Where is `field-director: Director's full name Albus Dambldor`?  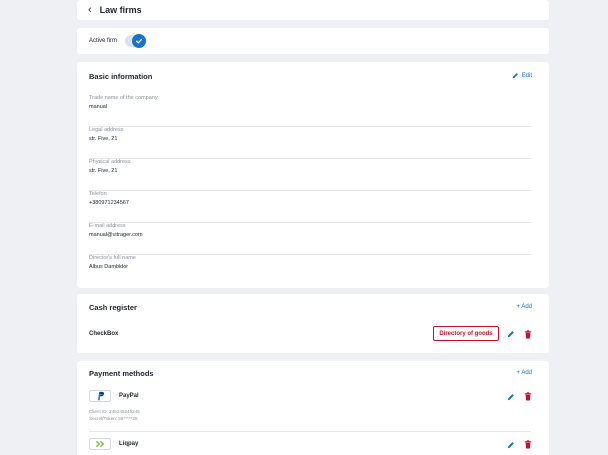
field-director: Director's full name Albus Dambldor is located at coordinates (310, 271).